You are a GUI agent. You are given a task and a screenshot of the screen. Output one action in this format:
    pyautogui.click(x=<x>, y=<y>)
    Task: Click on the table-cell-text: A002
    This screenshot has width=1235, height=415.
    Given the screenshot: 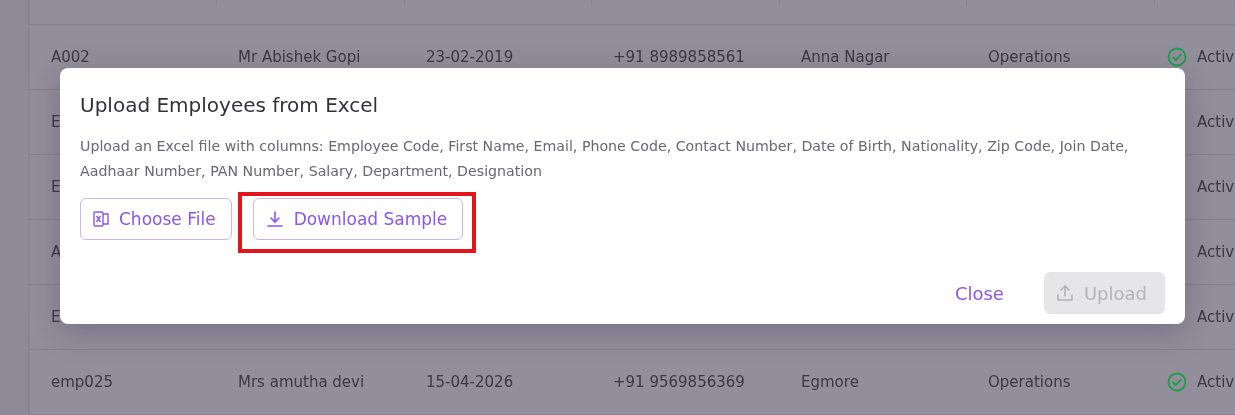 What is the action you would take?
    pyautogui.click(x=70, y=57)
    